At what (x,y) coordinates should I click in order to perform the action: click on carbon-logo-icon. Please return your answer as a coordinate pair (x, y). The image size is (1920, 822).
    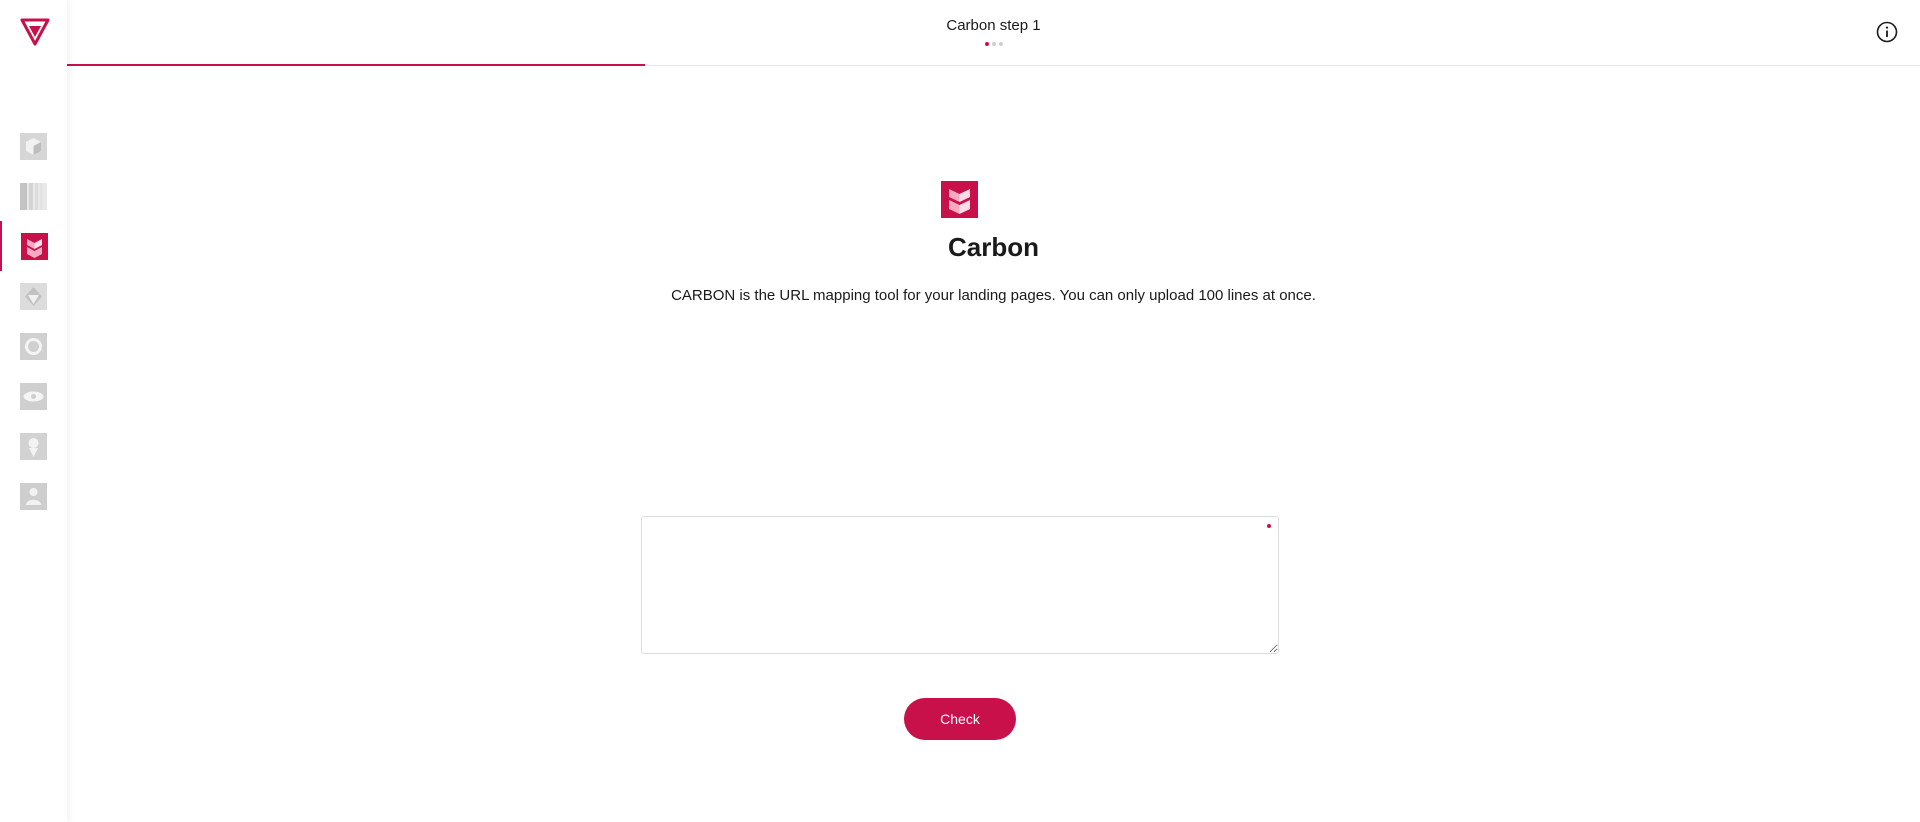
    Looking at the image, I should click on (959, 199).